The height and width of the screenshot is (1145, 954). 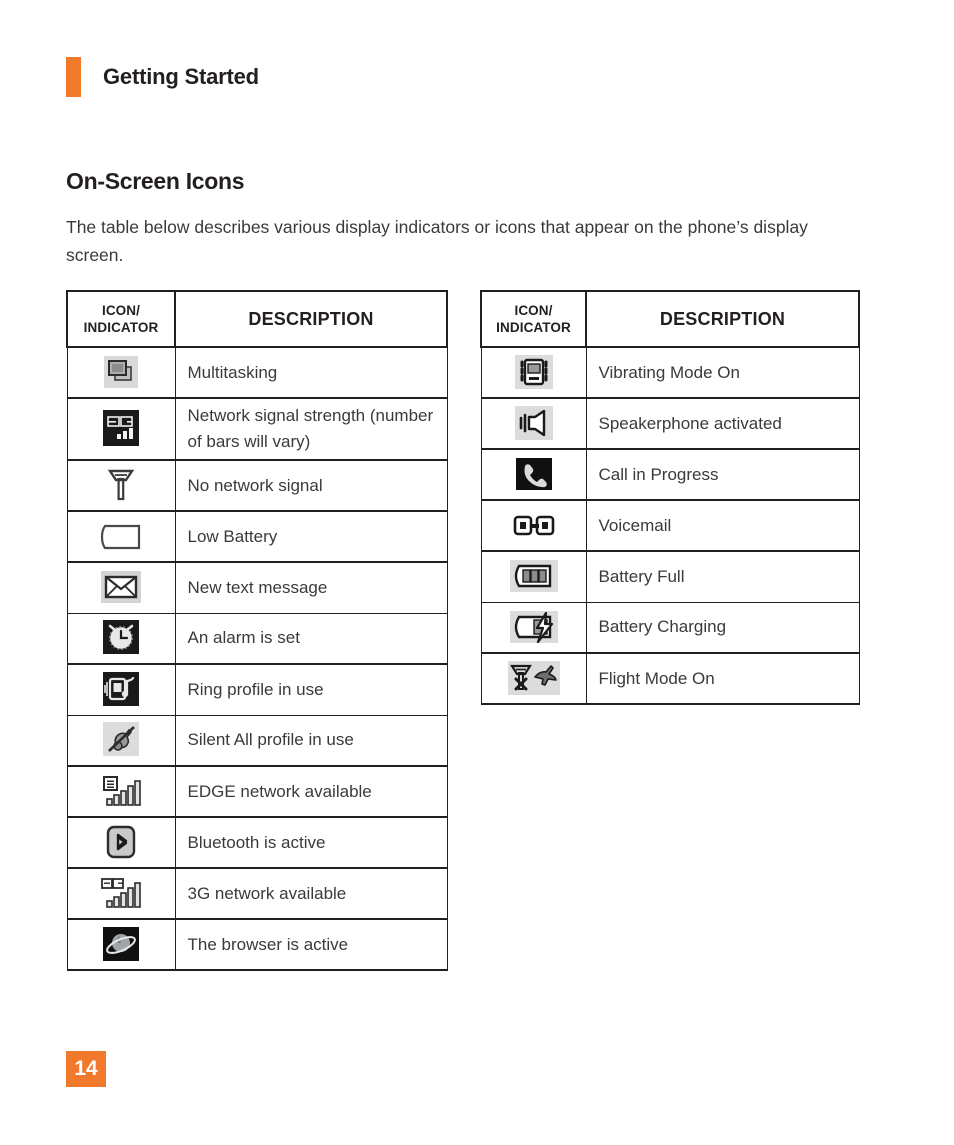 I want to click on description-cell: Multitasking, so click(x=311, y=372).